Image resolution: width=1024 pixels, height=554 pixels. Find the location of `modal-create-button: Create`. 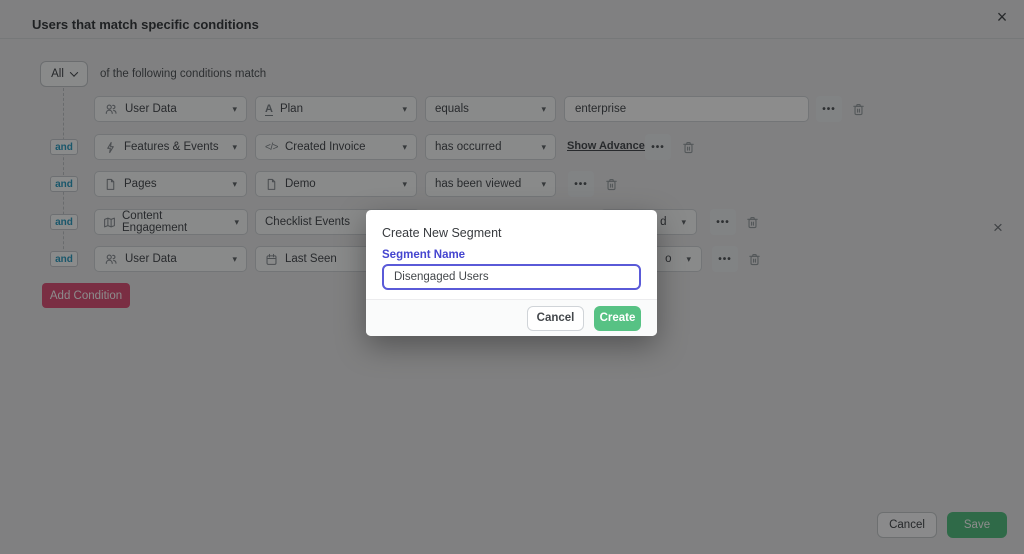

modal-create-button: Create is located at coordinates (617, 318).